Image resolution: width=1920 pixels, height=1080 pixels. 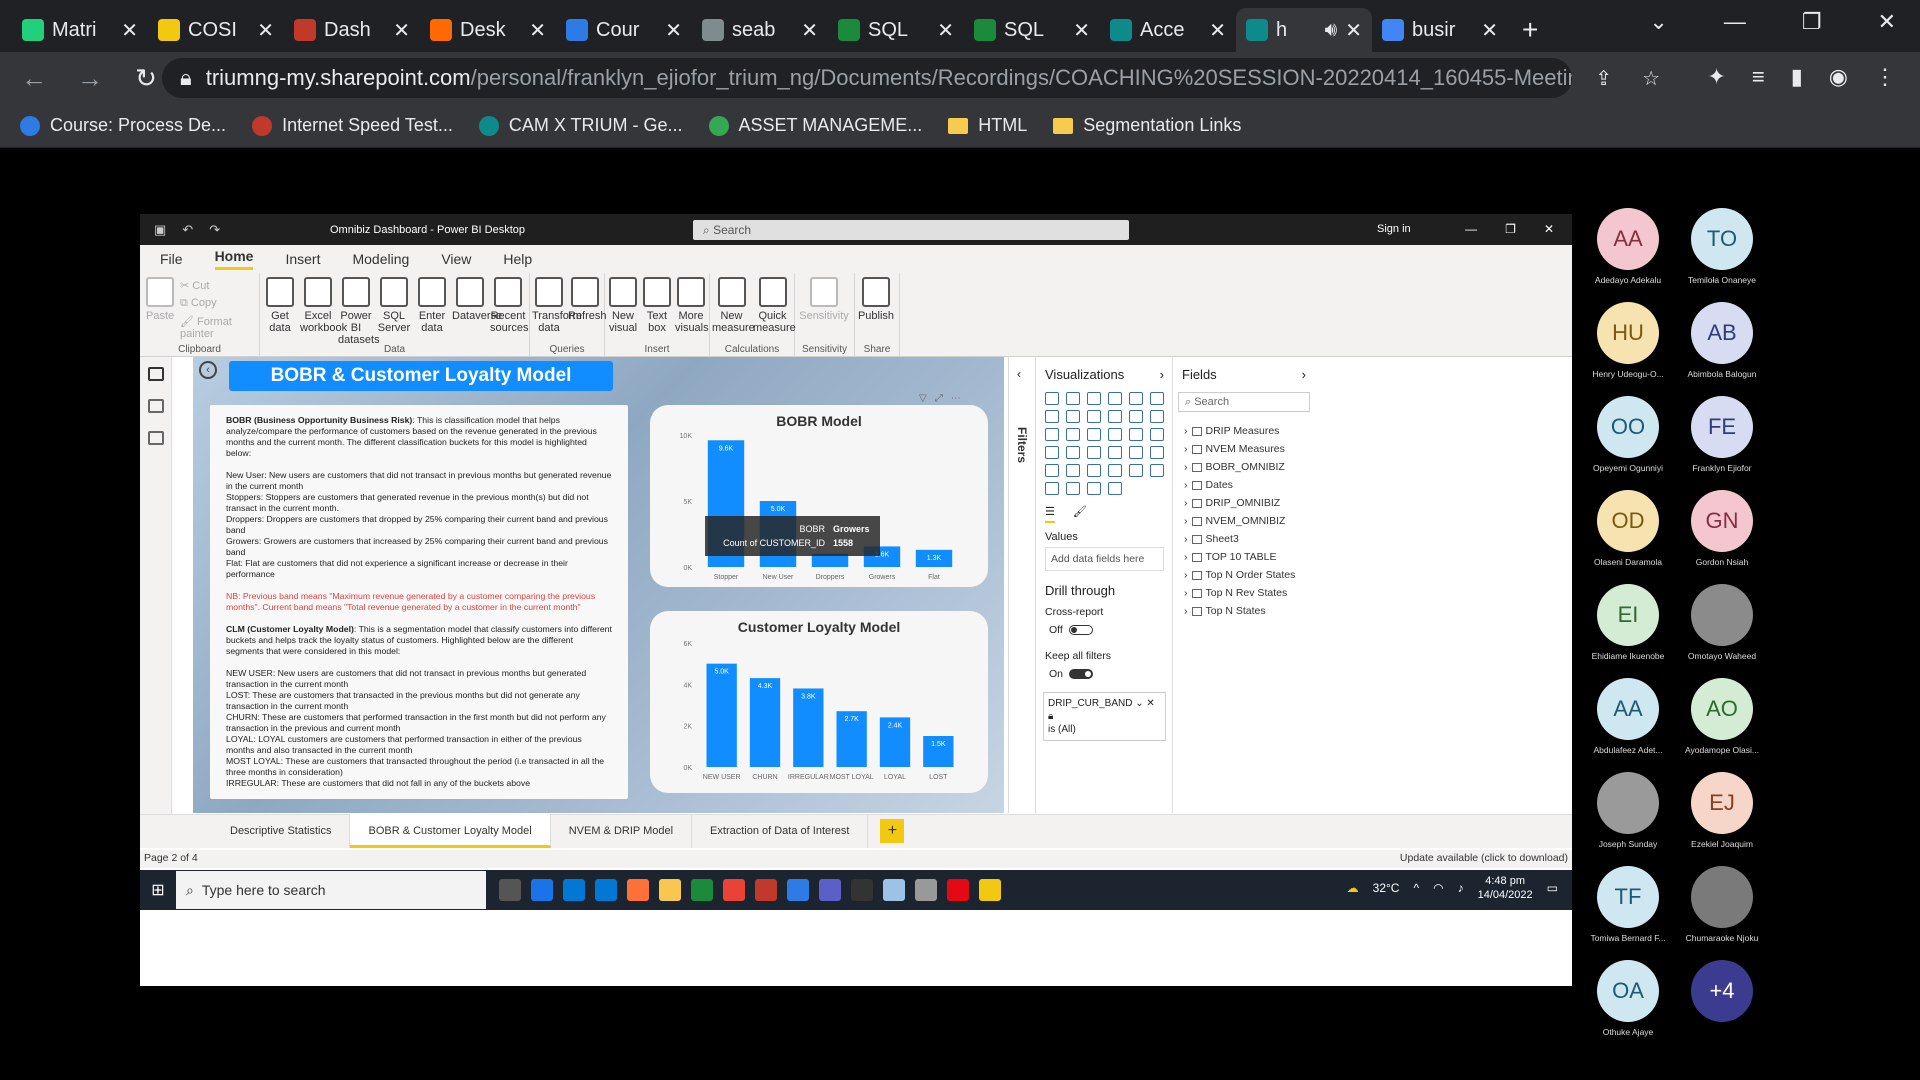 I want to click on filter-icon: ▽, so click(x=923, y=398).